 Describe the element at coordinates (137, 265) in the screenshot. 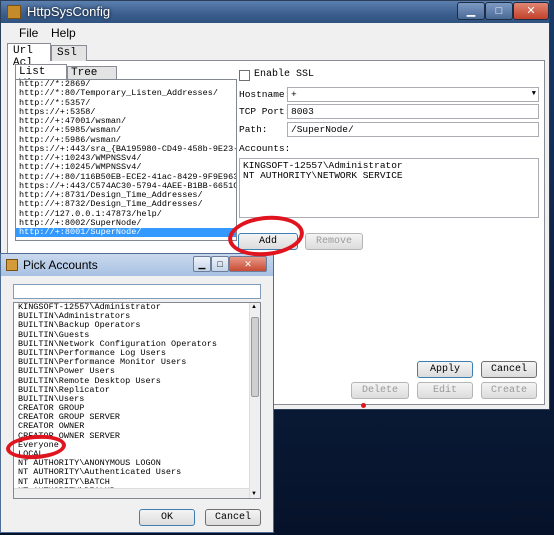

I see `dialog-title-bar: Pick Accounts ▁ □ ✕` at that location.